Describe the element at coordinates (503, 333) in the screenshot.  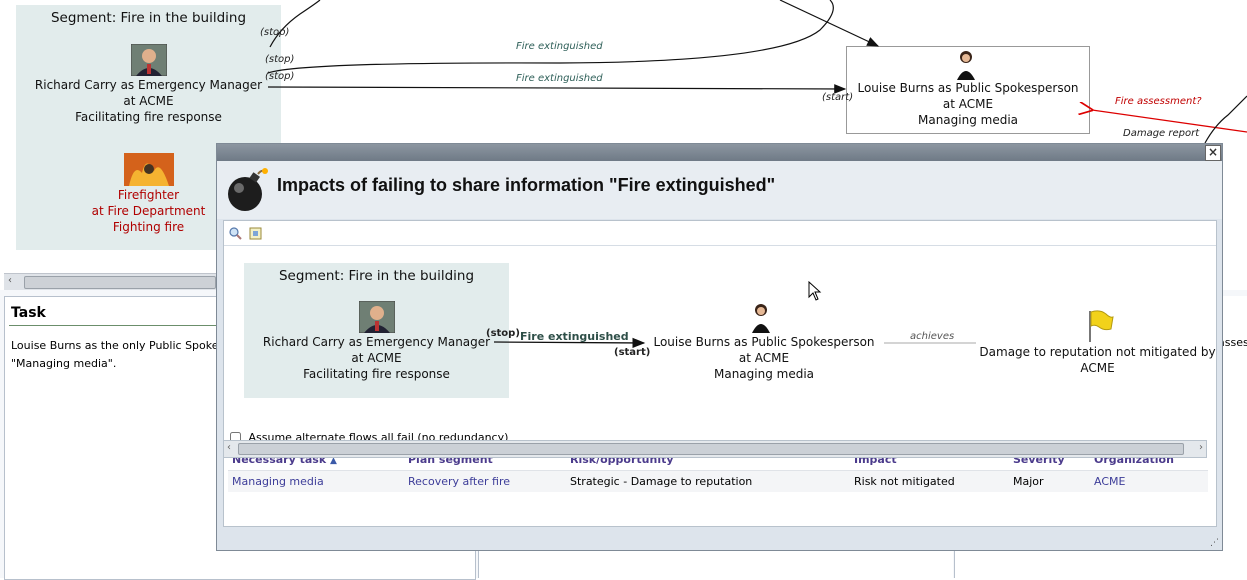
I see `dialog-stop-label: (stop)` at that location.